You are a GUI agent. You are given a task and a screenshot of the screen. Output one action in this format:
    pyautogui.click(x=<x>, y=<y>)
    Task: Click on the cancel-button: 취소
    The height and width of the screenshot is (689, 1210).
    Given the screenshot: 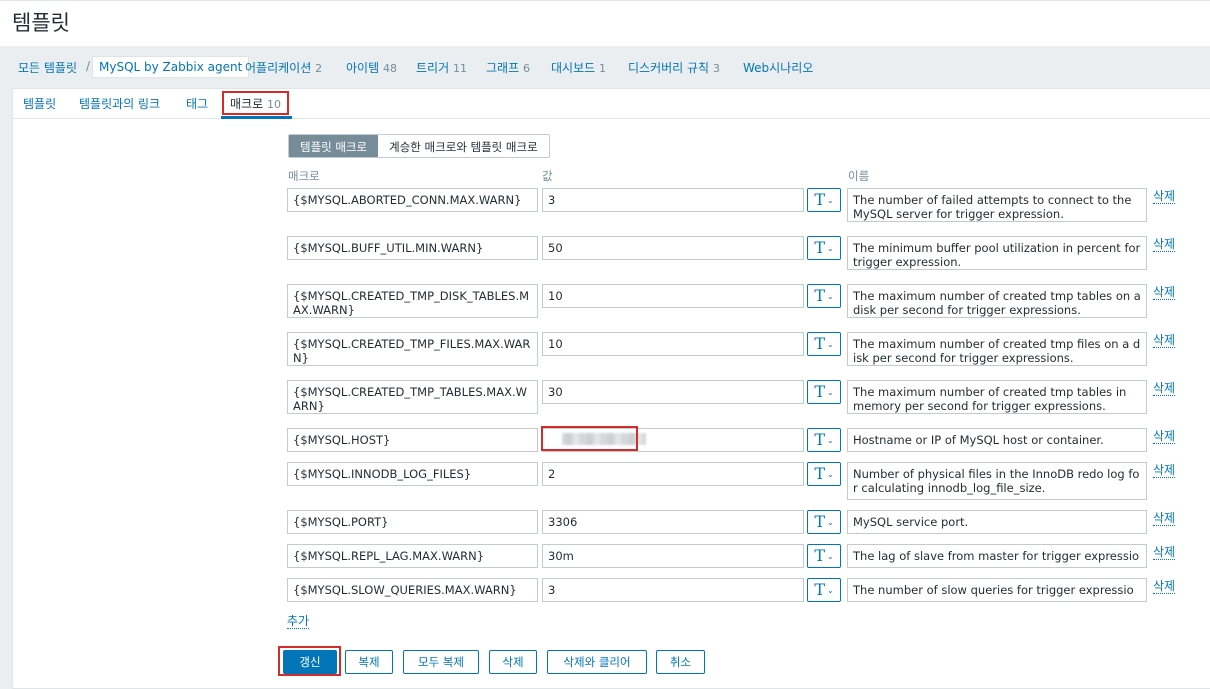 What is the action you would take?
    pyautogui.click(x=680, y=662)
    